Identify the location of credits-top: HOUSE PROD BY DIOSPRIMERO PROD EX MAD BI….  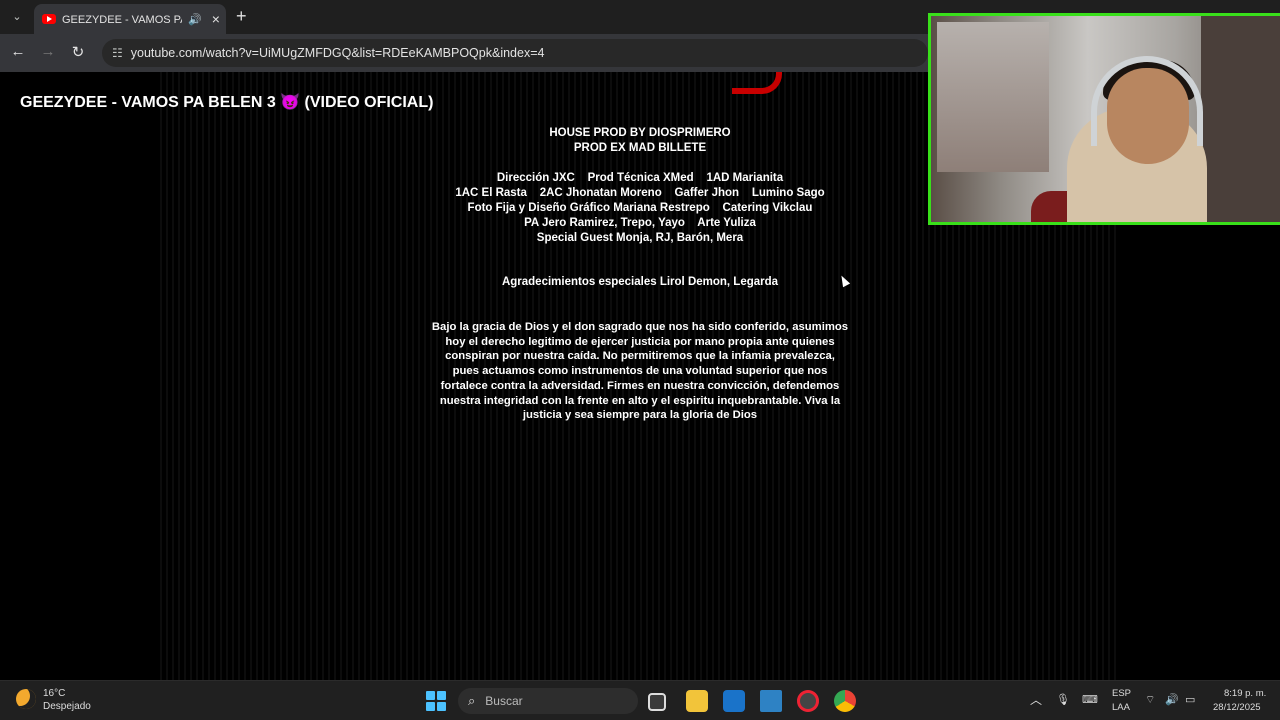
(640, 141).